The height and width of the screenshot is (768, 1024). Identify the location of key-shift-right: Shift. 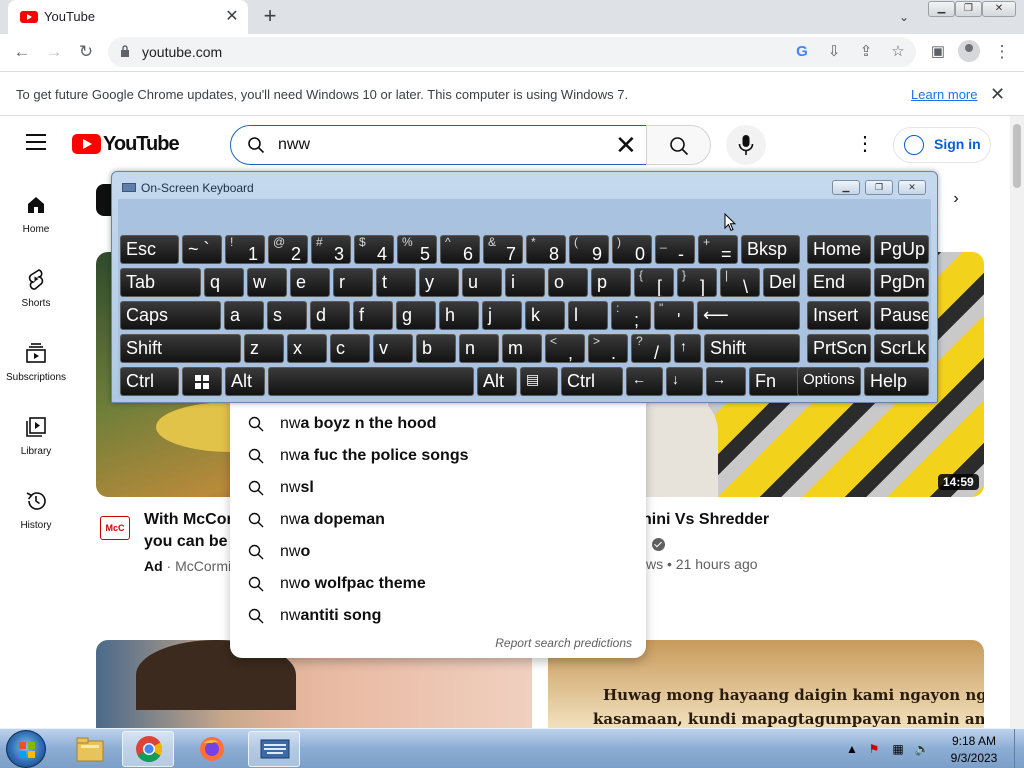
(752, 348).